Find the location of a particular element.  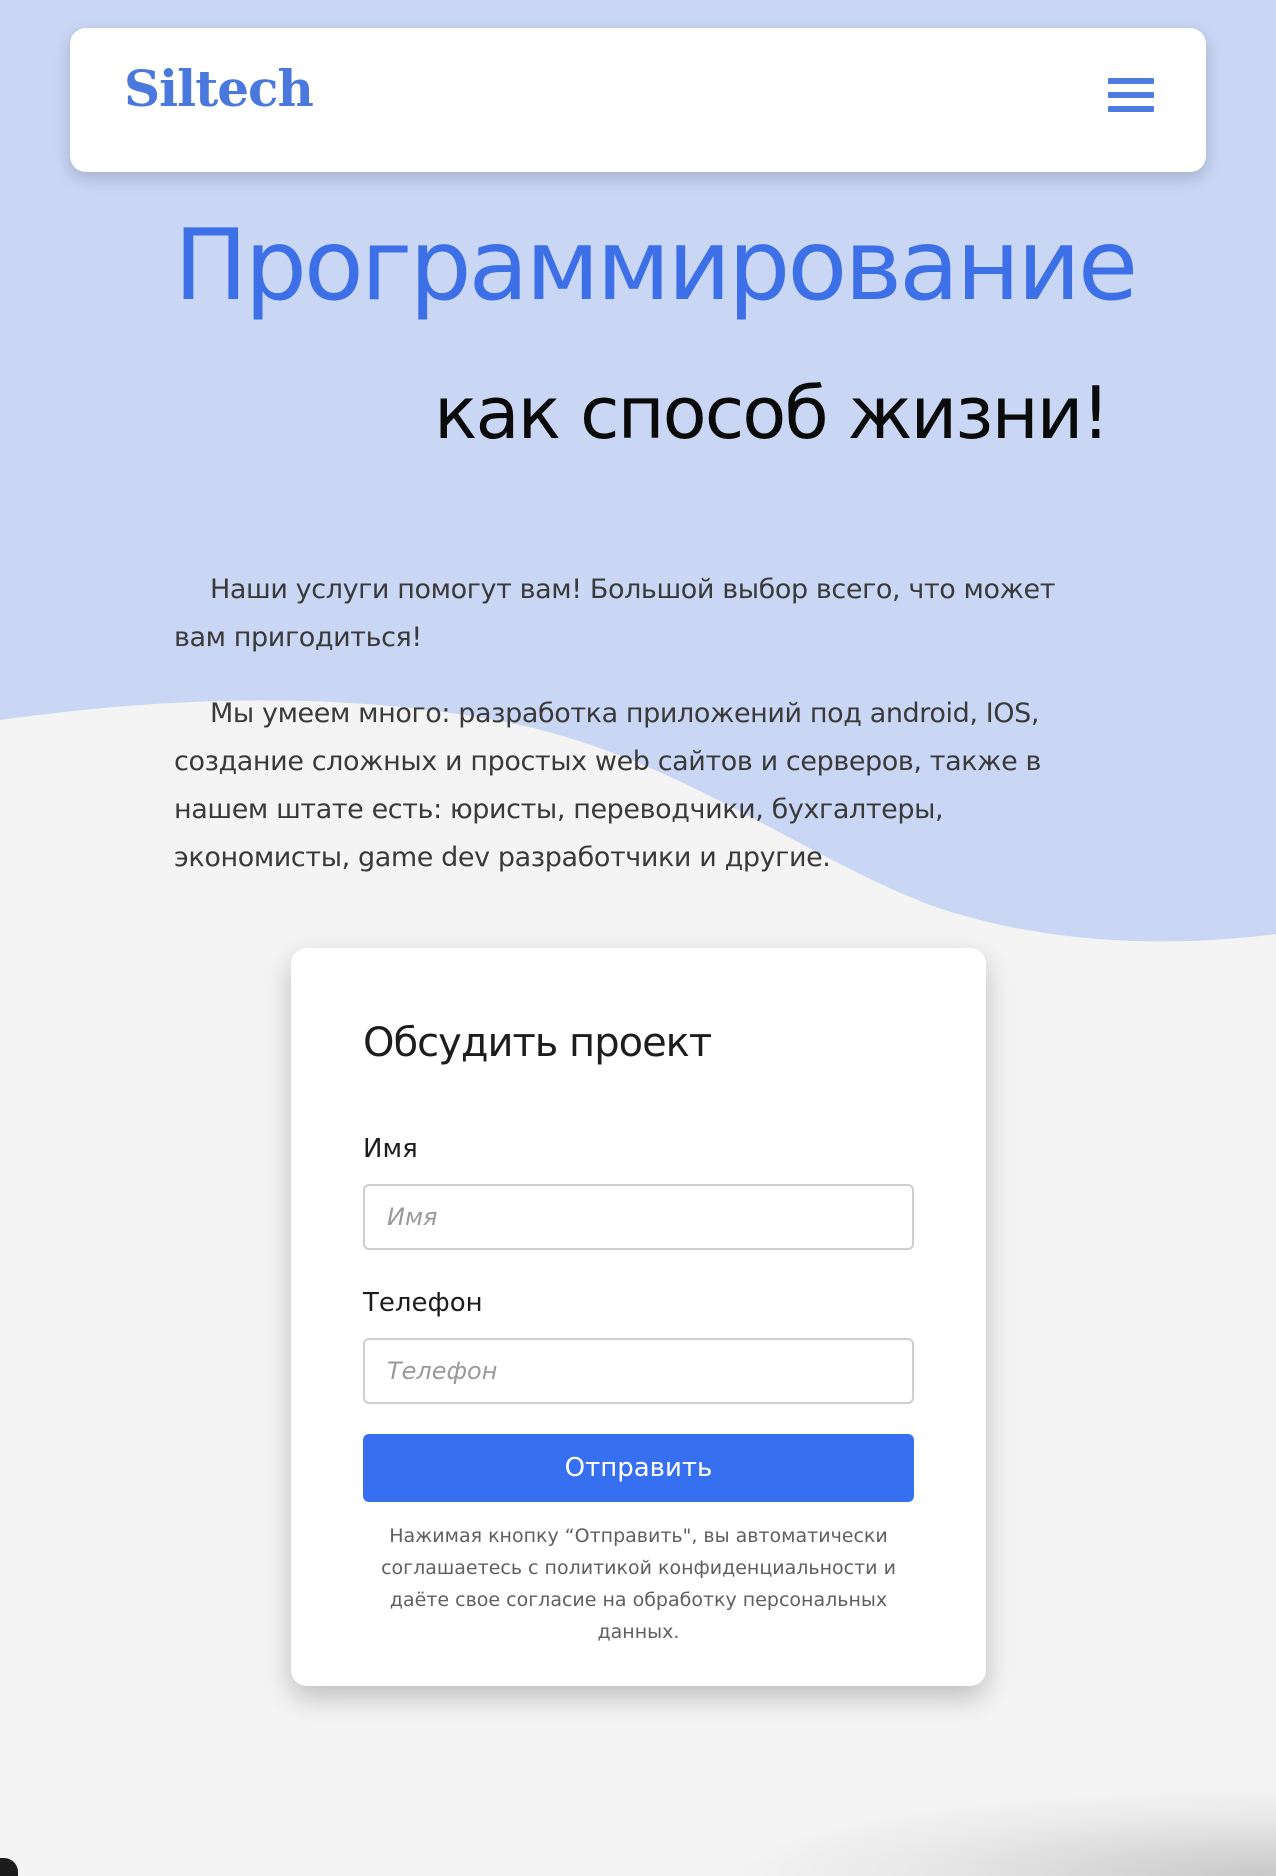

phone-label: Телефон is located at coordinates (423, 1303).